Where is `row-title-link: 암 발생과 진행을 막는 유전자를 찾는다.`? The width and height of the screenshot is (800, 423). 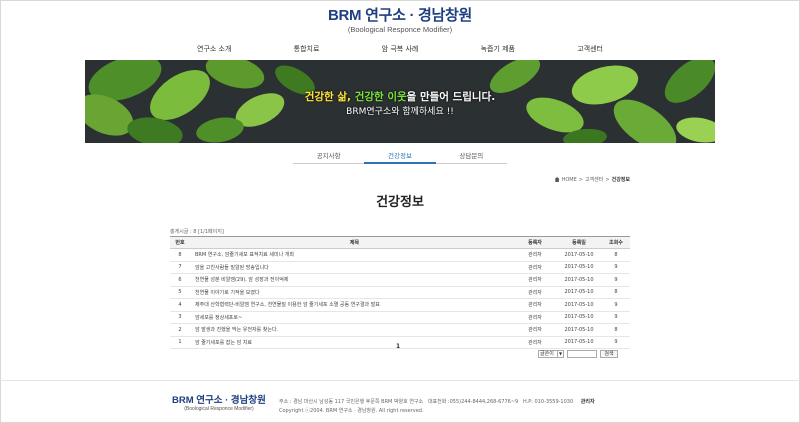
row-title-link: 암 발생과 진행을 막는 유전자를 찾는다. is located at coordinates (352, 330).